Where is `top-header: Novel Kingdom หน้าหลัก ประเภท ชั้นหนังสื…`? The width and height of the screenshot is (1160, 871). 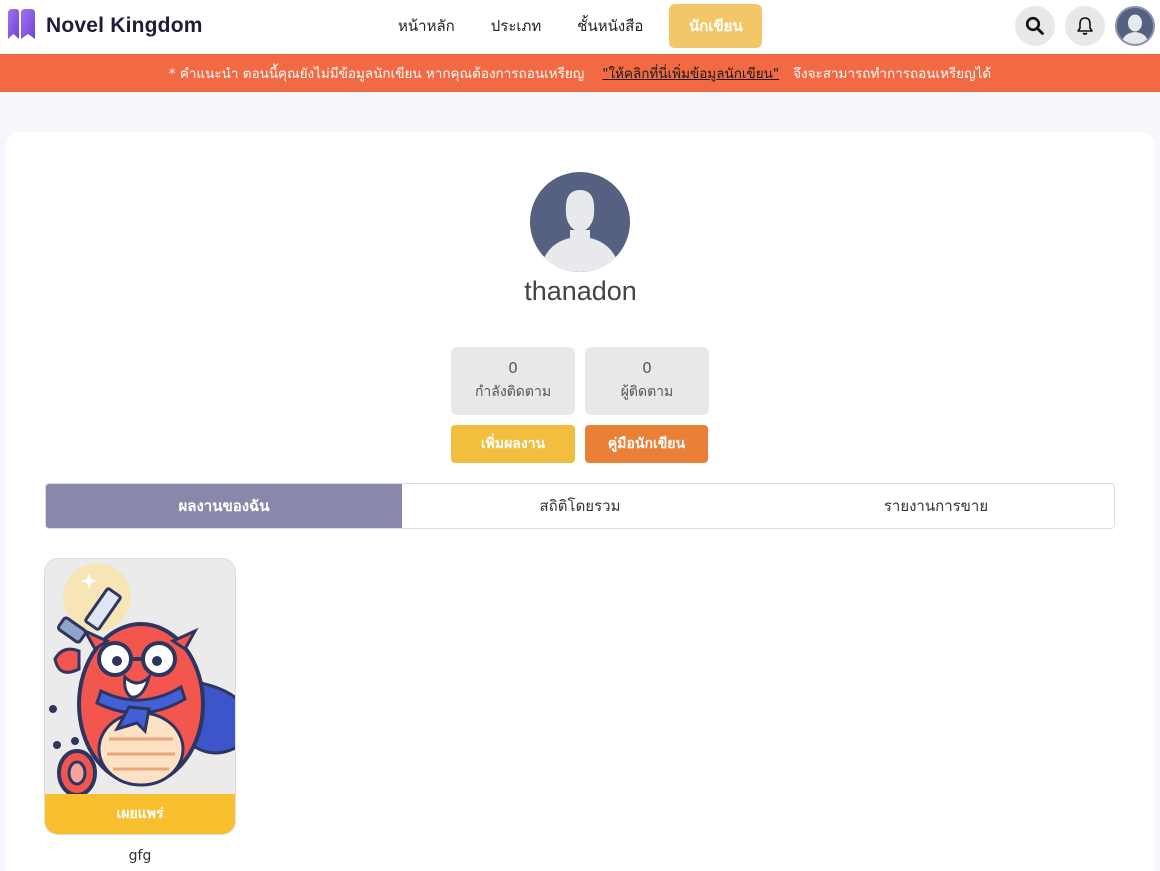
top-header: Novel Kingdom หน้าหลัก ประเภท ชั้นหนังสื… is located at coordinates (580, 27).